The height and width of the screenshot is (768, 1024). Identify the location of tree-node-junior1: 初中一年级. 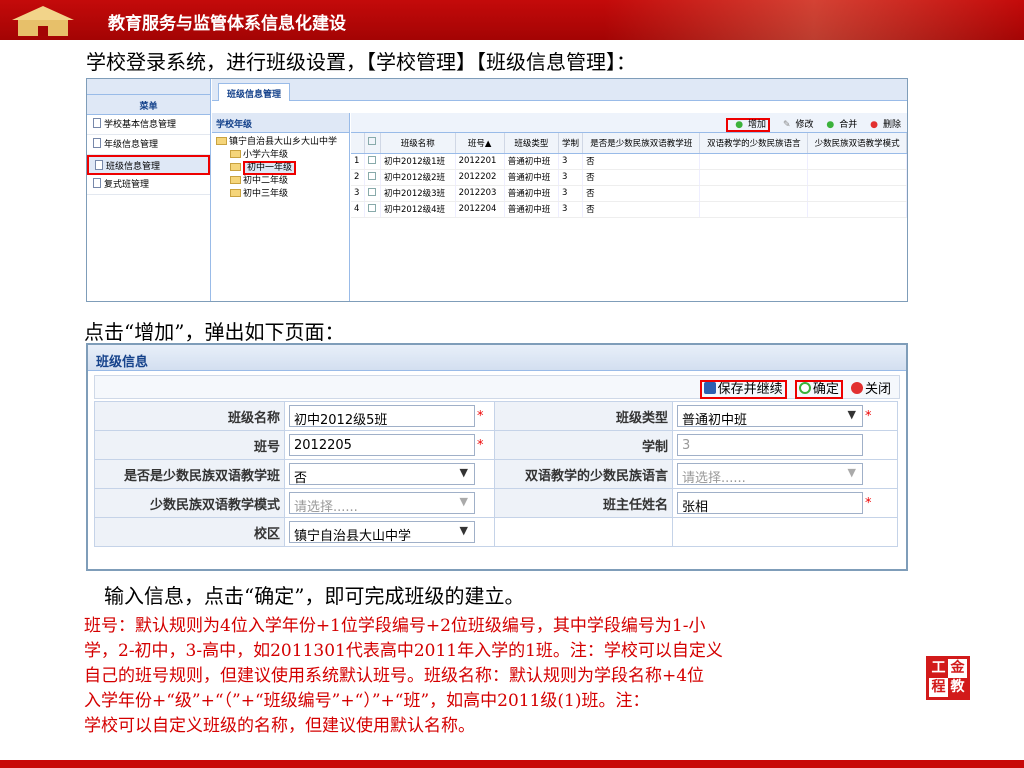
(280, 168).